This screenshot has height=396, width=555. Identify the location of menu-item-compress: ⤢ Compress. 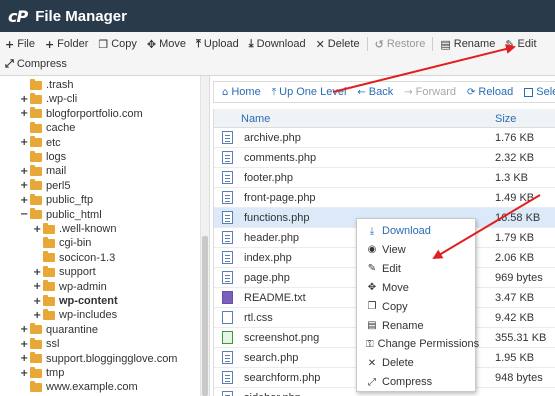
(416, 382).